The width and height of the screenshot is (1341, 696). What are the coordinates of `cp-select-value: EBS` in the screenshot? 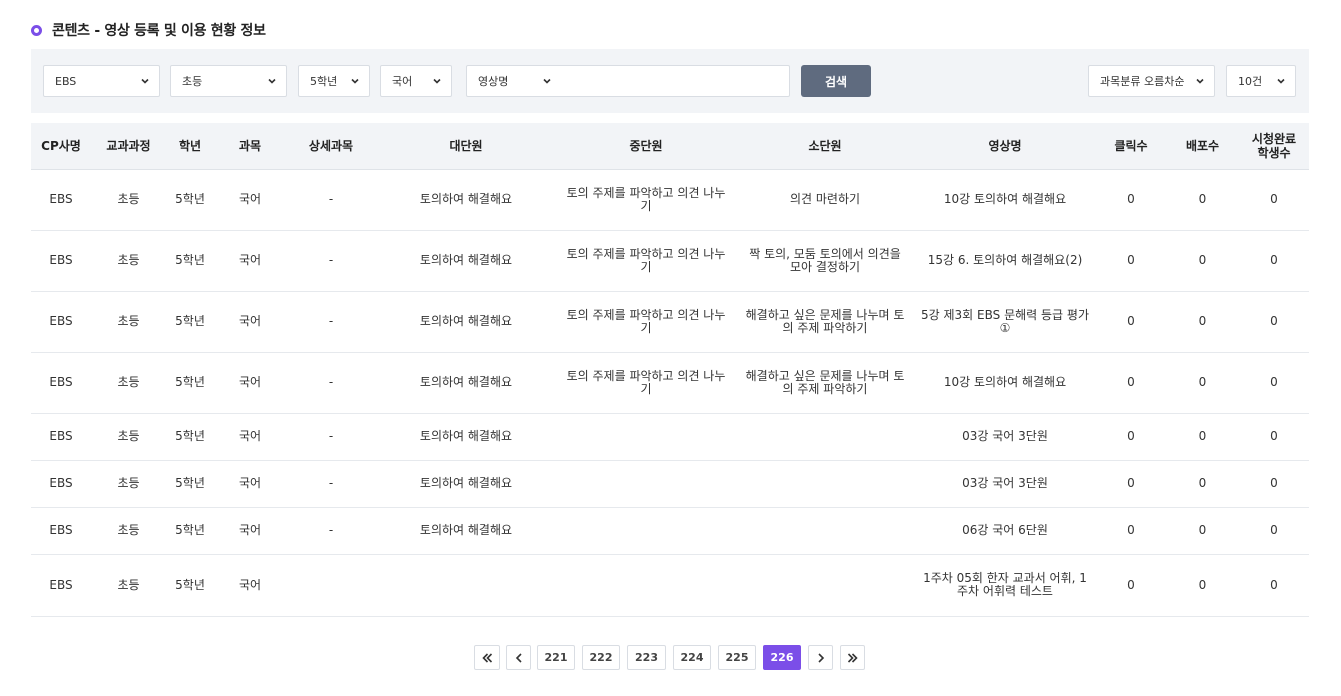 It's located at (66, 81).